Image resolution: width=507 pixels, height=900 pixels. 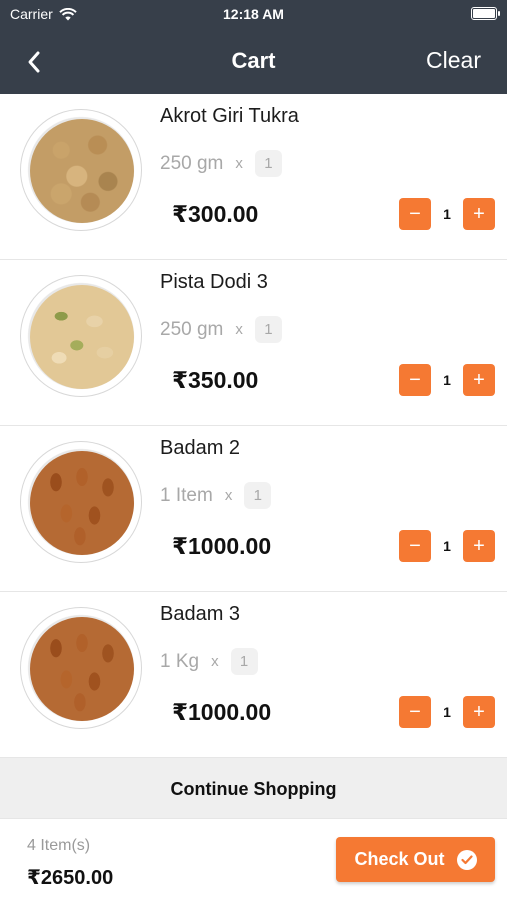 What do you see at coordinates (70, 878) in the screenshot?
I see `cart-total: ₹2650.00` at bounding box center [70, 878].